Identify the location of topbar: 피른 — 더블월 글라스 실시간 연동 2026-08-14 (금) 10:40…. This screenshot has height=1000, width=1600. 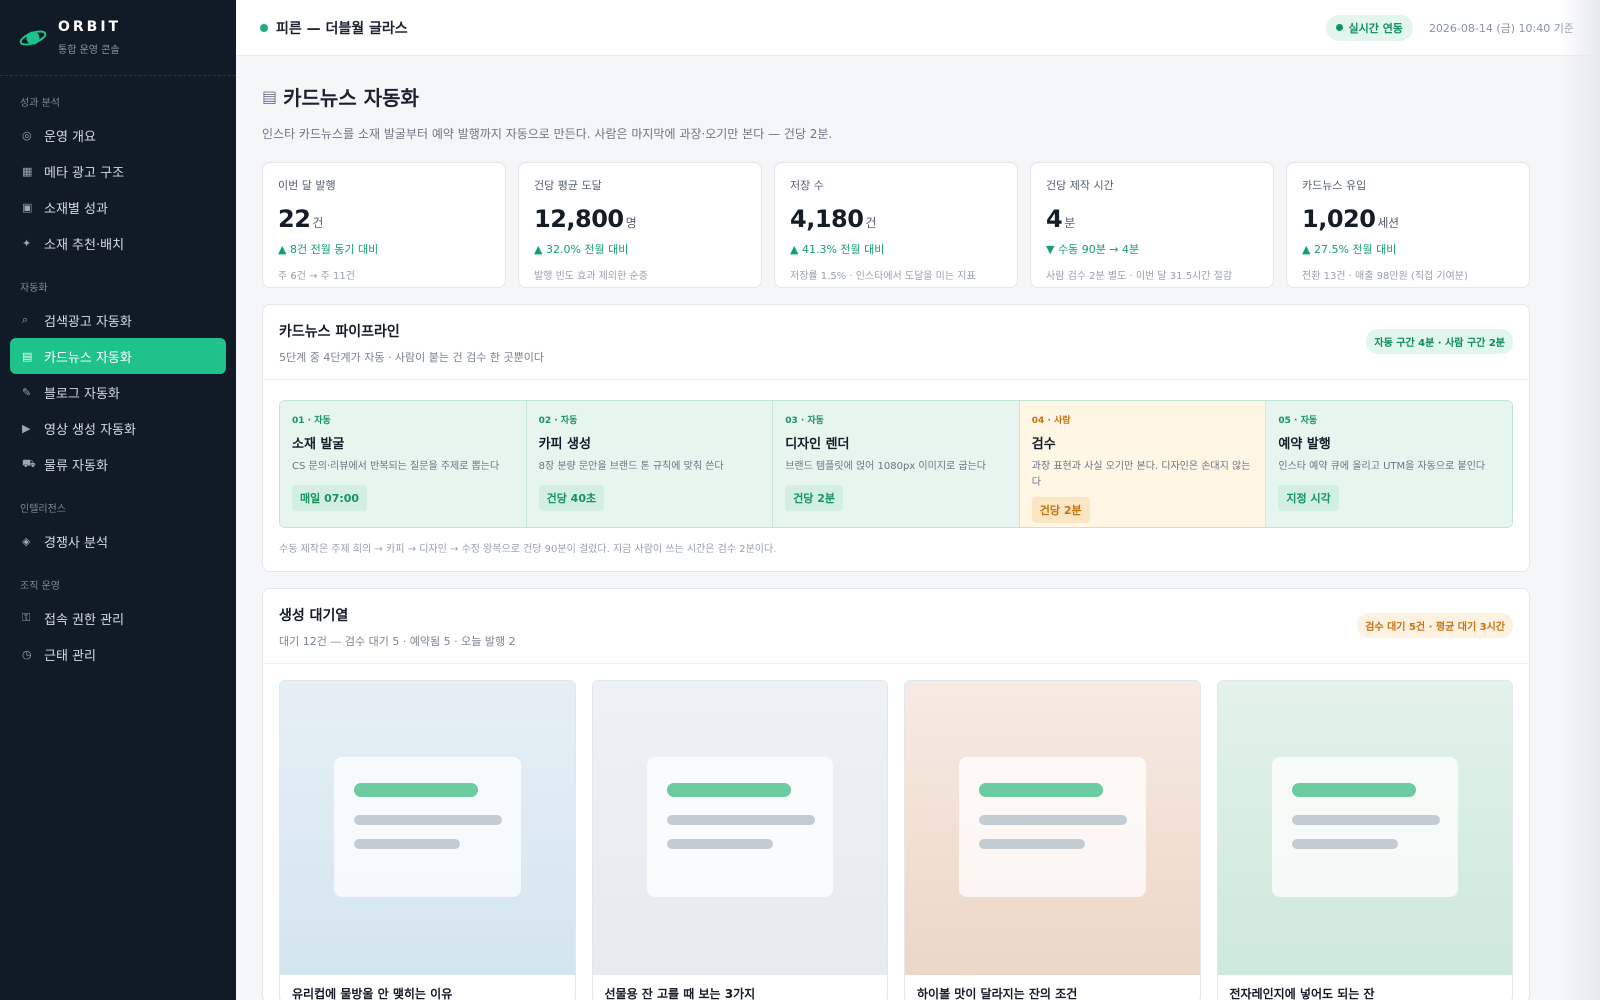
(918, 28).